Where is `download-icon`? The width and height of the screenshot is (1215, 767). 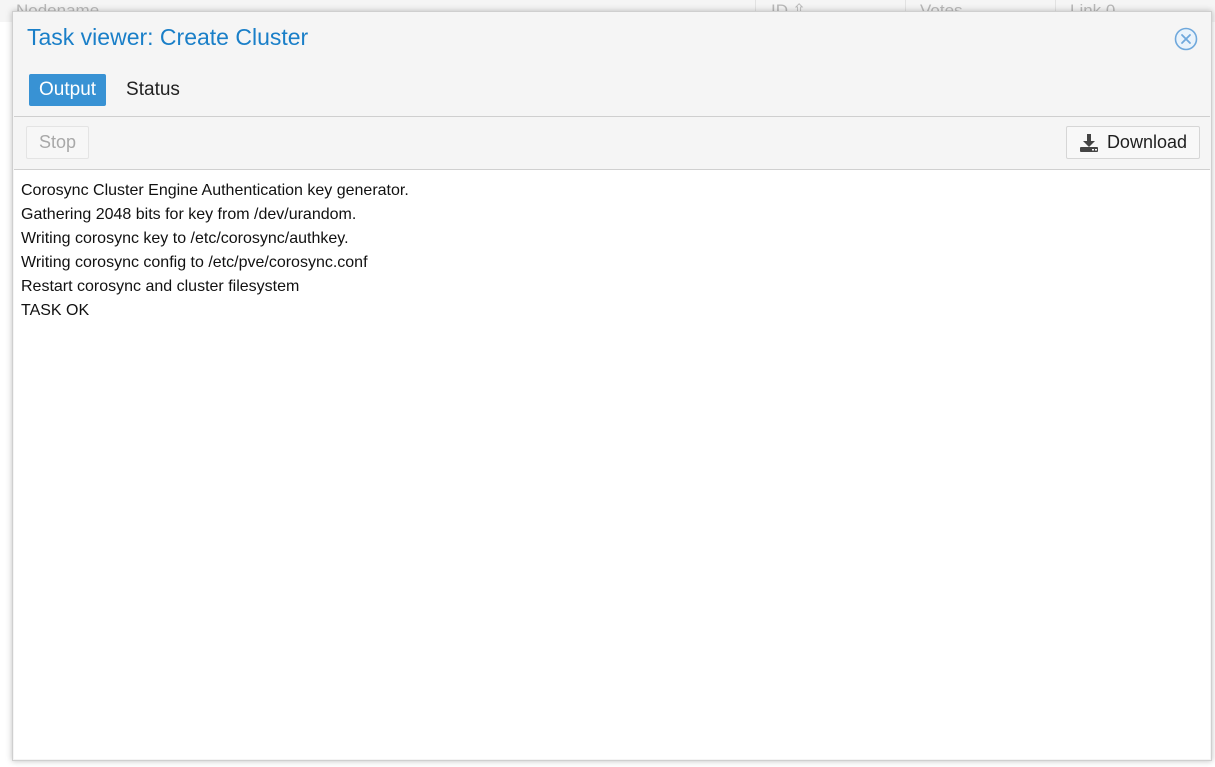 download-icon is located at coordinates (1088, 142).